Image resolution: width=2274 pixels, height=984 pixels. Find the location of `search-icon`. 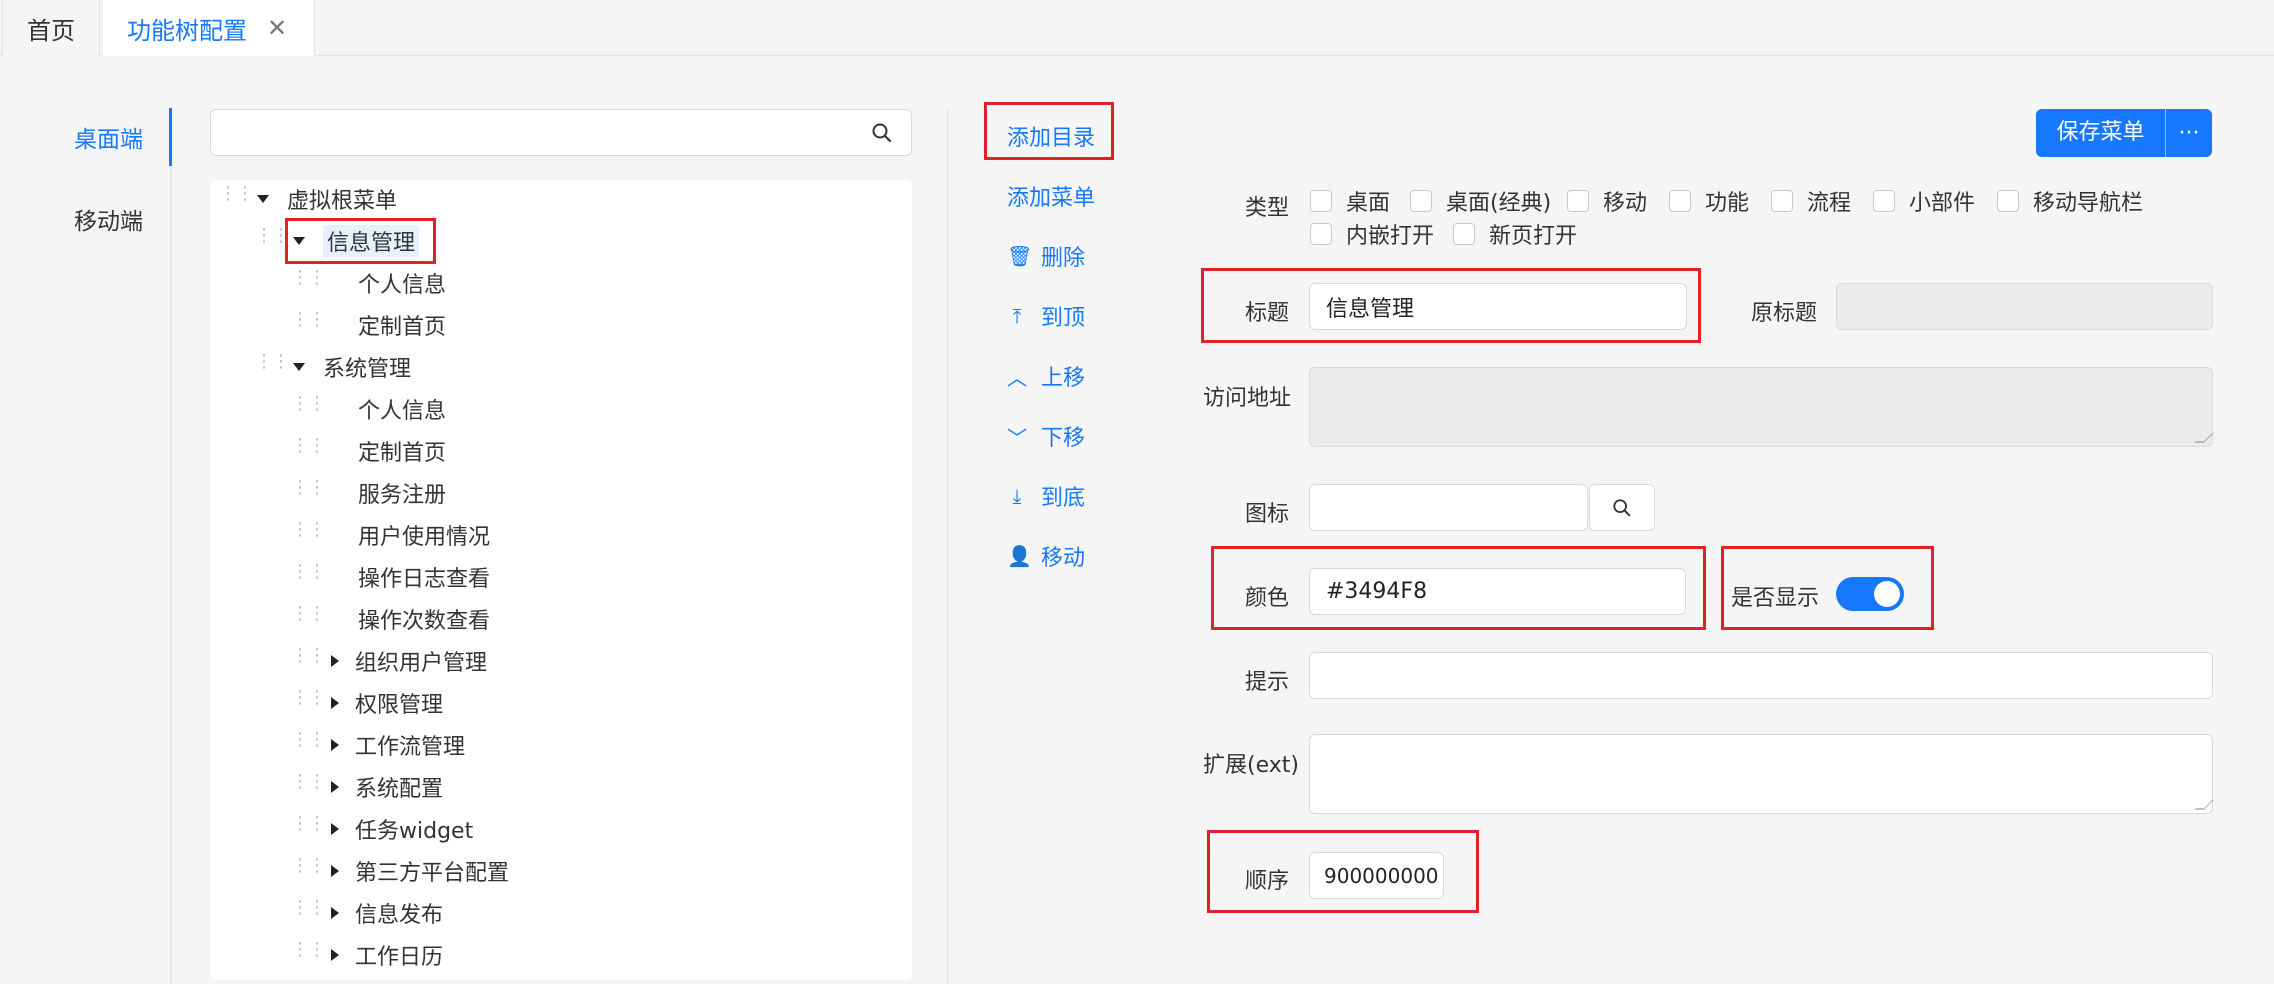

search-icon is located at coordinates (882, 133).